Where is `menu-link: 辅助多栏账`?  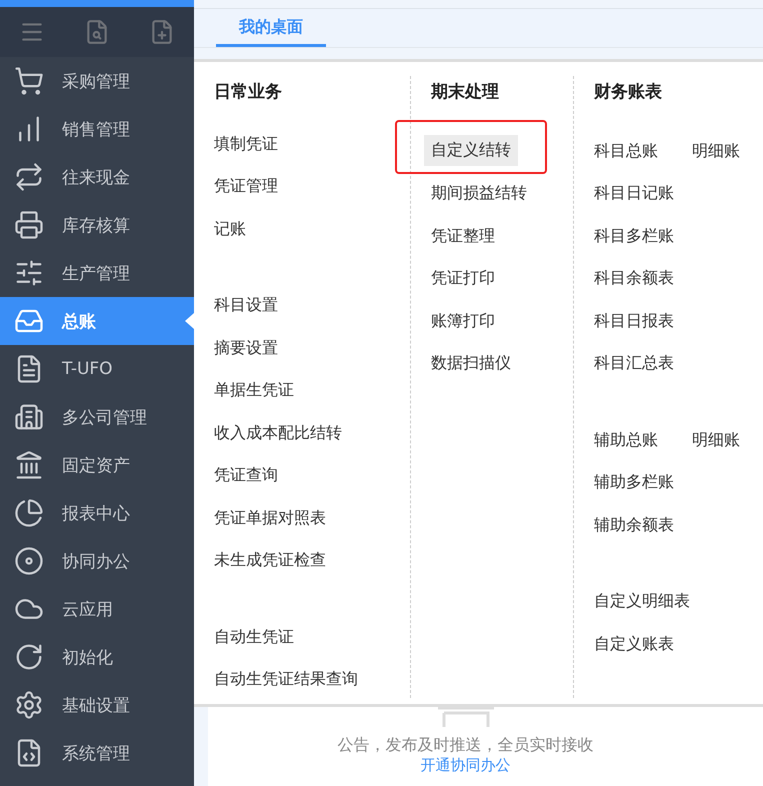
menu-link: 辅助多栏账 is located at coordinates (634, 482).